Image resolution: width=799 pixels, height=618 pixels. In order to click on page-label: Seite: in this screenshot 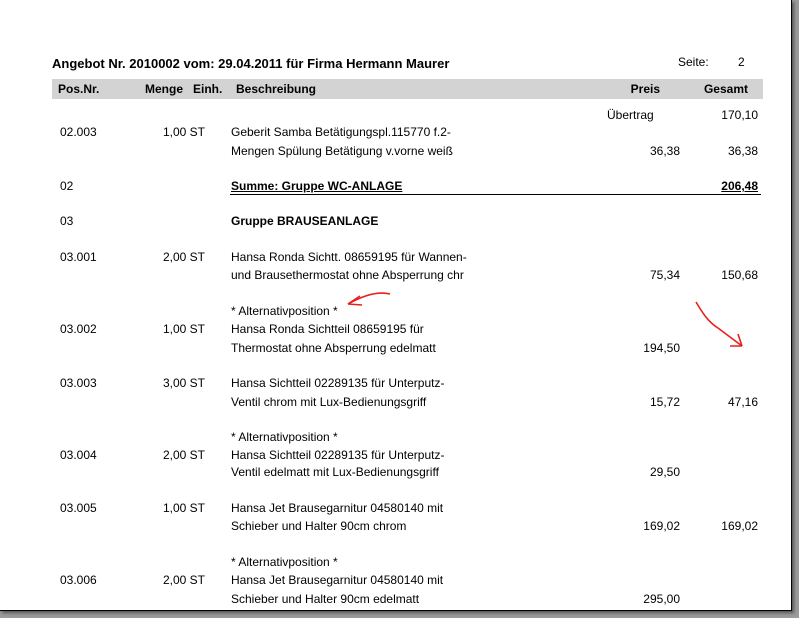, I will do `click(693, 62)`.